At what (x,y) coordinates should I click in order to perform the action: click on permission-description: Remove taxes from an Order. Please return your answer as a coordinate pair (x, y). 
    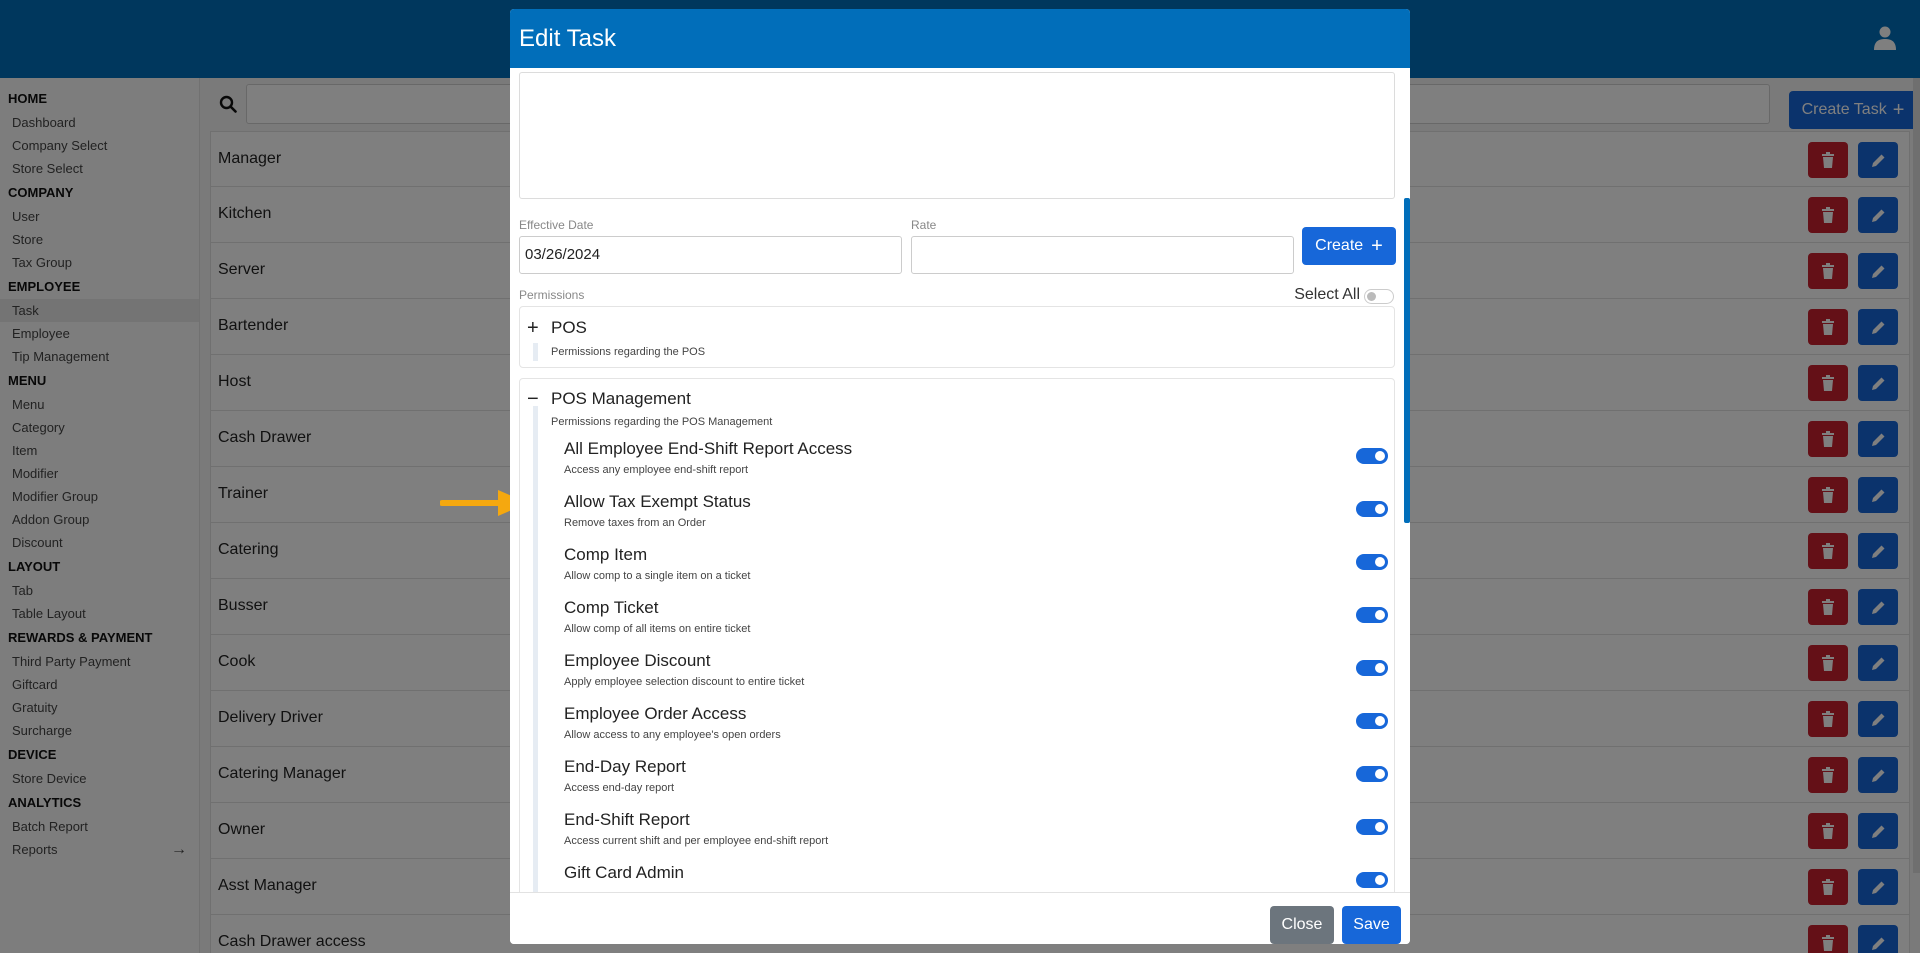
    Looking at the image, I should click on (635, 523).